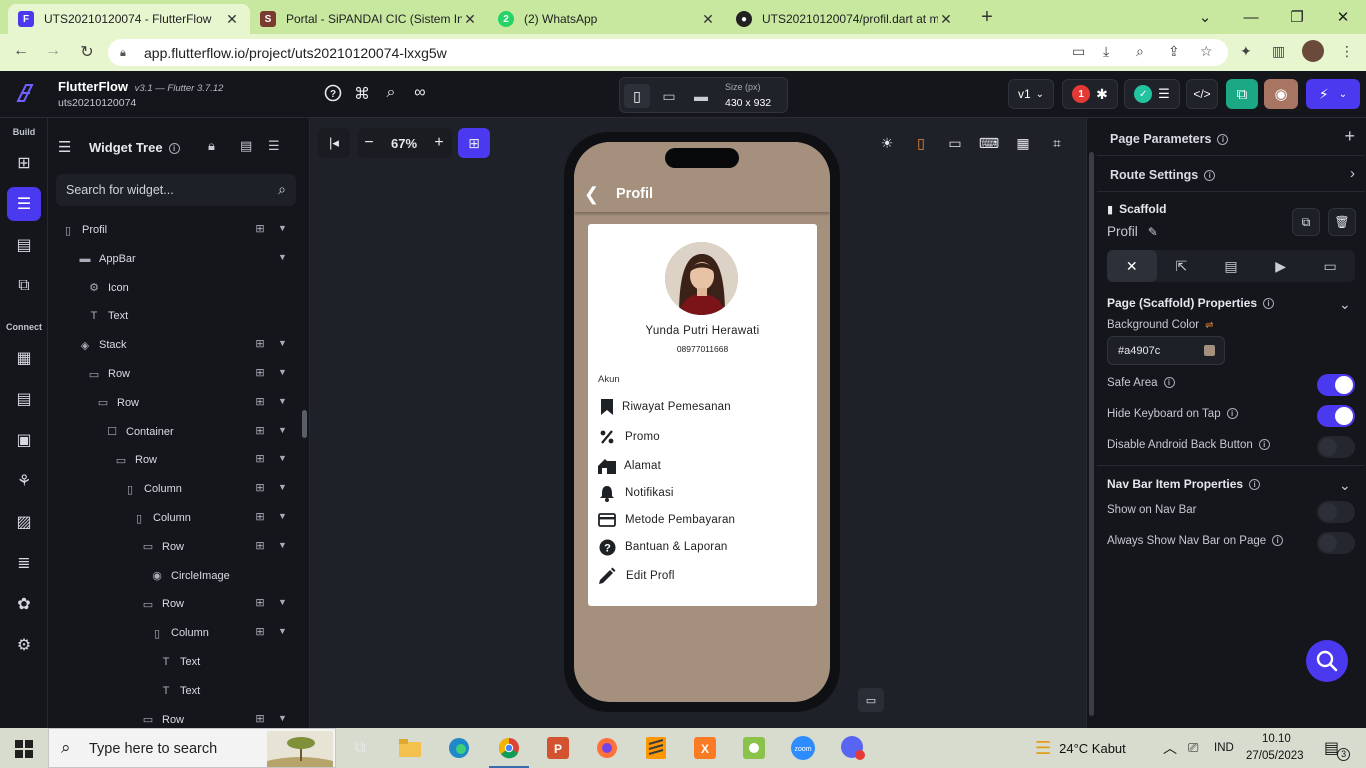 This screenshot has width=1366, height=768. Describe the element at coordinates (955, 143) in the screenshot. I see `device-frame-icon: ▭` at that location.